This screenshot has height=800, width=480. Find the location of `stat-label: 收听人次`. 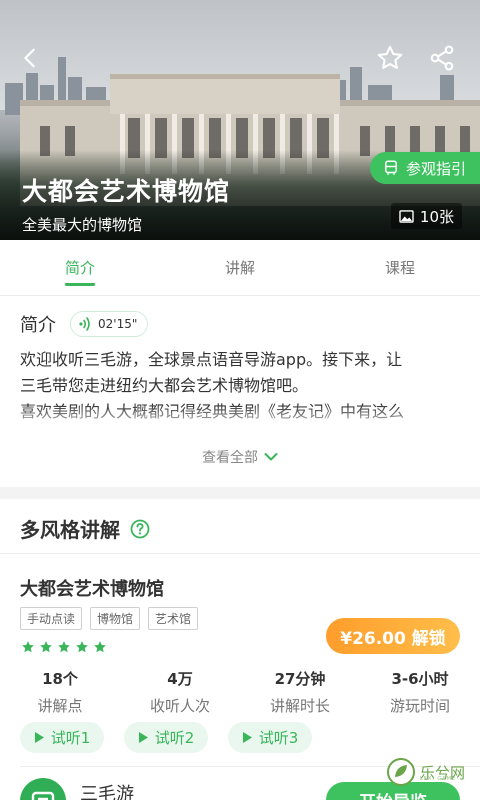

stat-label: 收听人次 is located at coordinates (179, 706).